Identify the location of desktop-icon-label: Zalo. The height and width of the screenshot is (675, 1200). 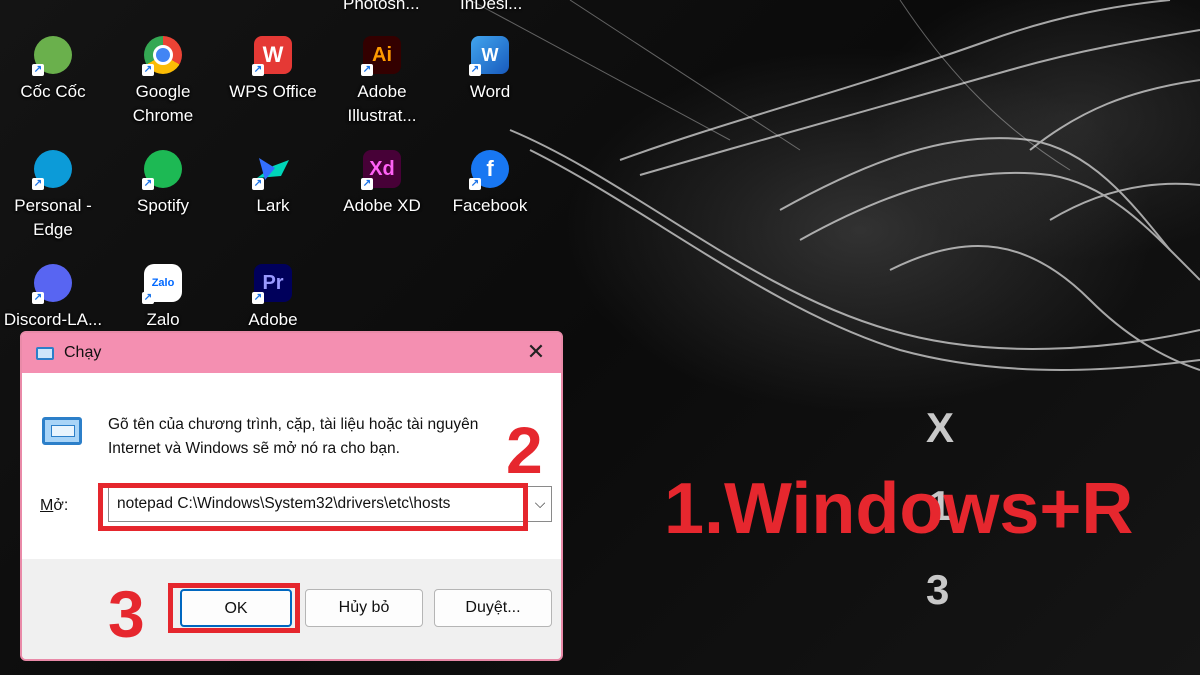
(163, 319).